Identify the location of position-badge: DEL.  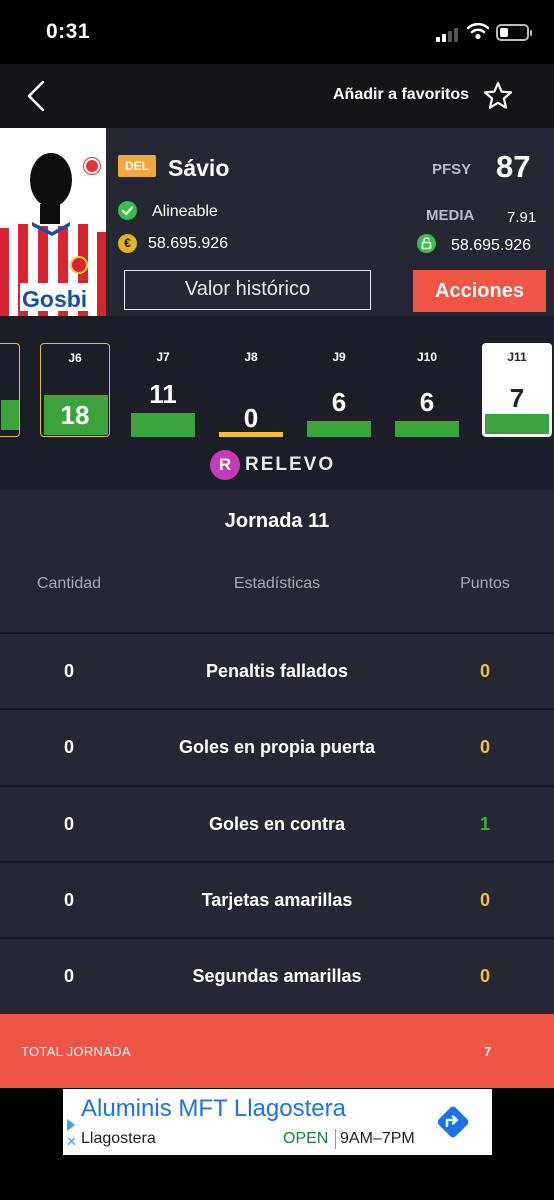
(137, 166).